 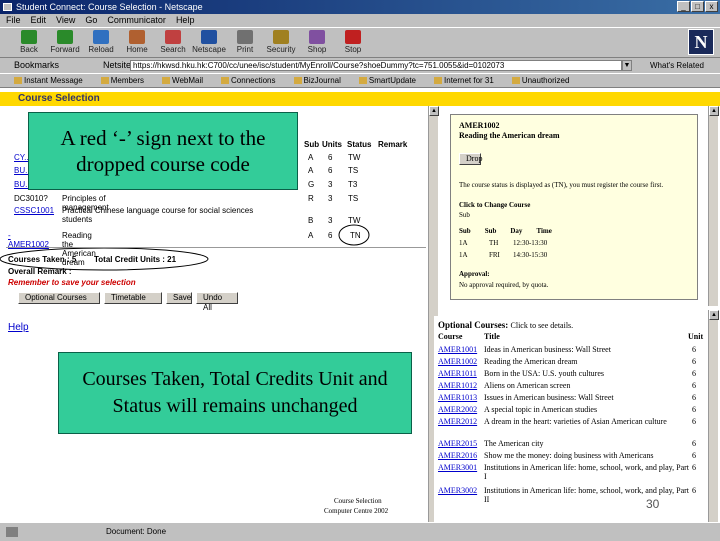 I want to click on status-circle, so click(x=354, y=235).